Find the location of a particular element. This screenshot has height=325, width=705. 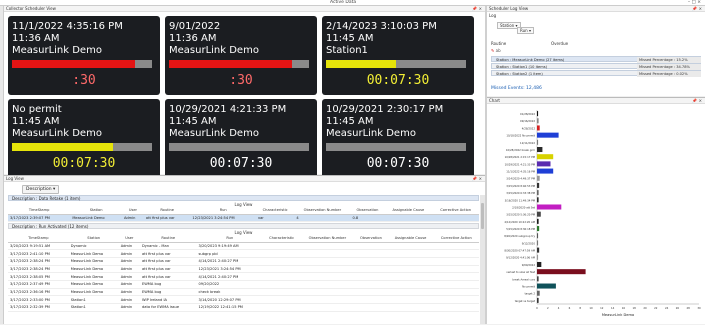

x-tick-label: 22 is located at coordinates (656, 308).